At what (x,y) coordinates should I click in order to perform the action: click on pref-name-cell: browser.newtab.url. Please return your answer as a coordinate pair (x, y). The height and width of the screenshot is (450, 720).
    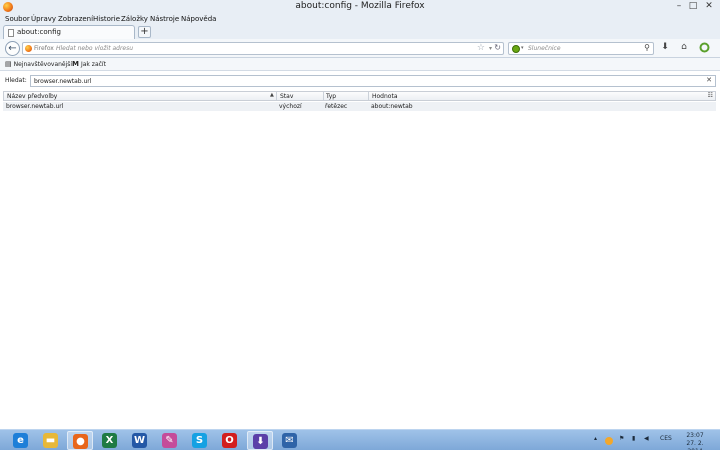
    Looking at the image, I should click on (35, 106).